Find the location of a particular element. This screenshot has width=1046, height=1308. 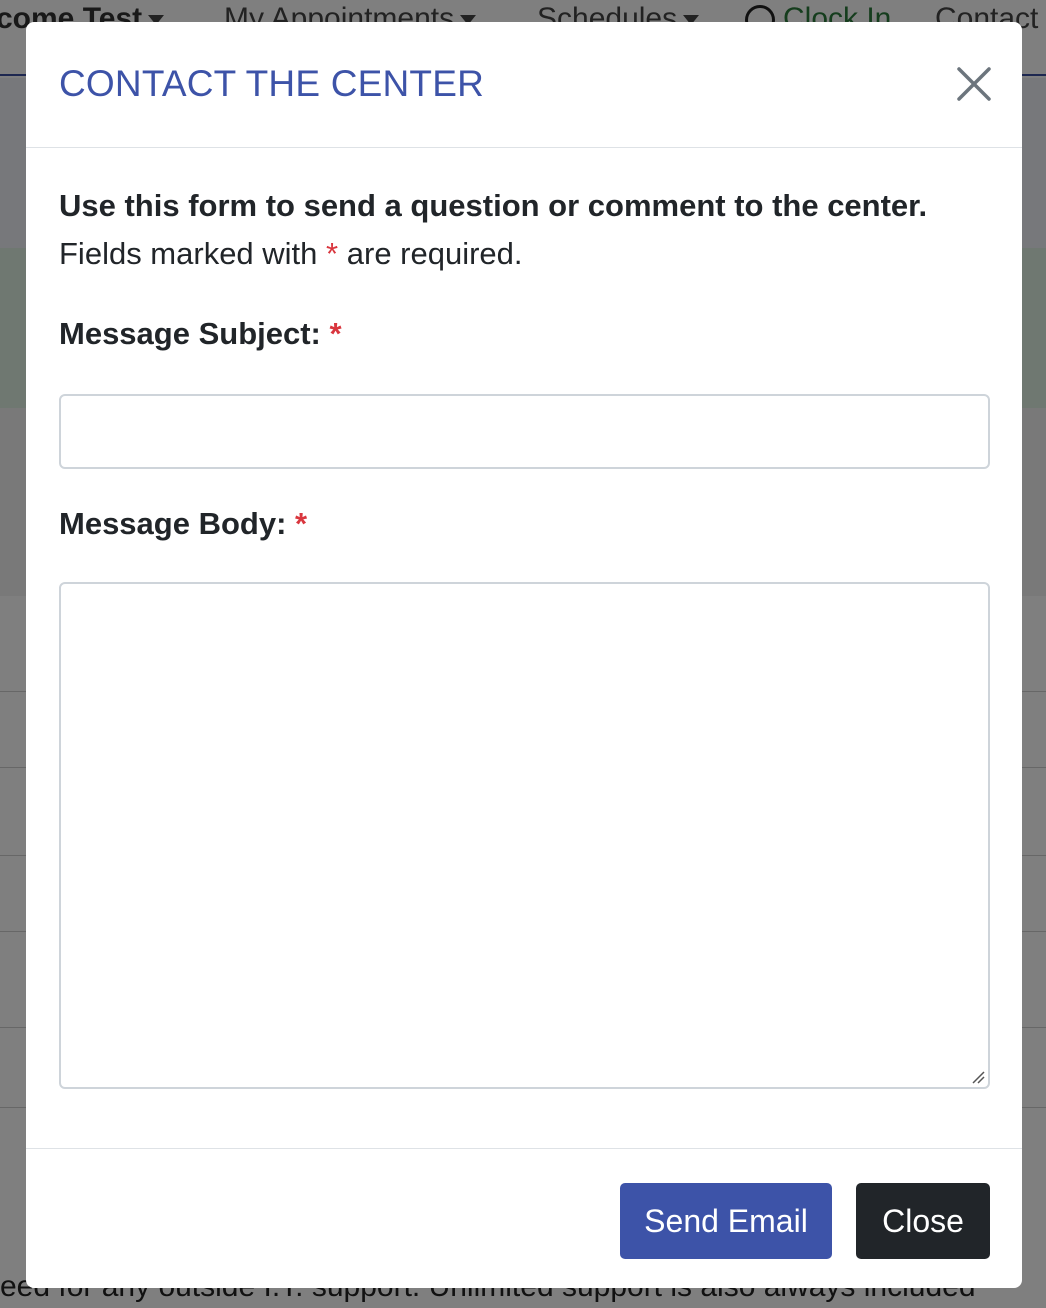

modal-title: CONTACT THE CENTER is located at coordinates (272, 83).